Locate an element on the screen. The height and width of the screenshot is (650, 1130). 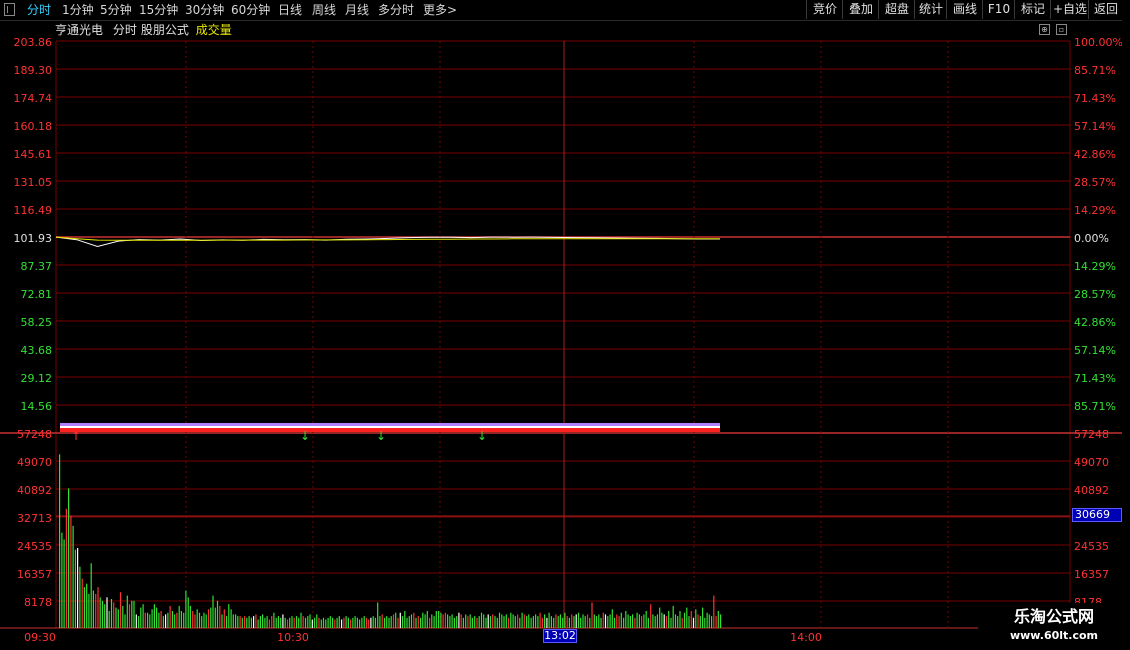
volume-axis-label: 32713 is located at coordinates (34, 518).